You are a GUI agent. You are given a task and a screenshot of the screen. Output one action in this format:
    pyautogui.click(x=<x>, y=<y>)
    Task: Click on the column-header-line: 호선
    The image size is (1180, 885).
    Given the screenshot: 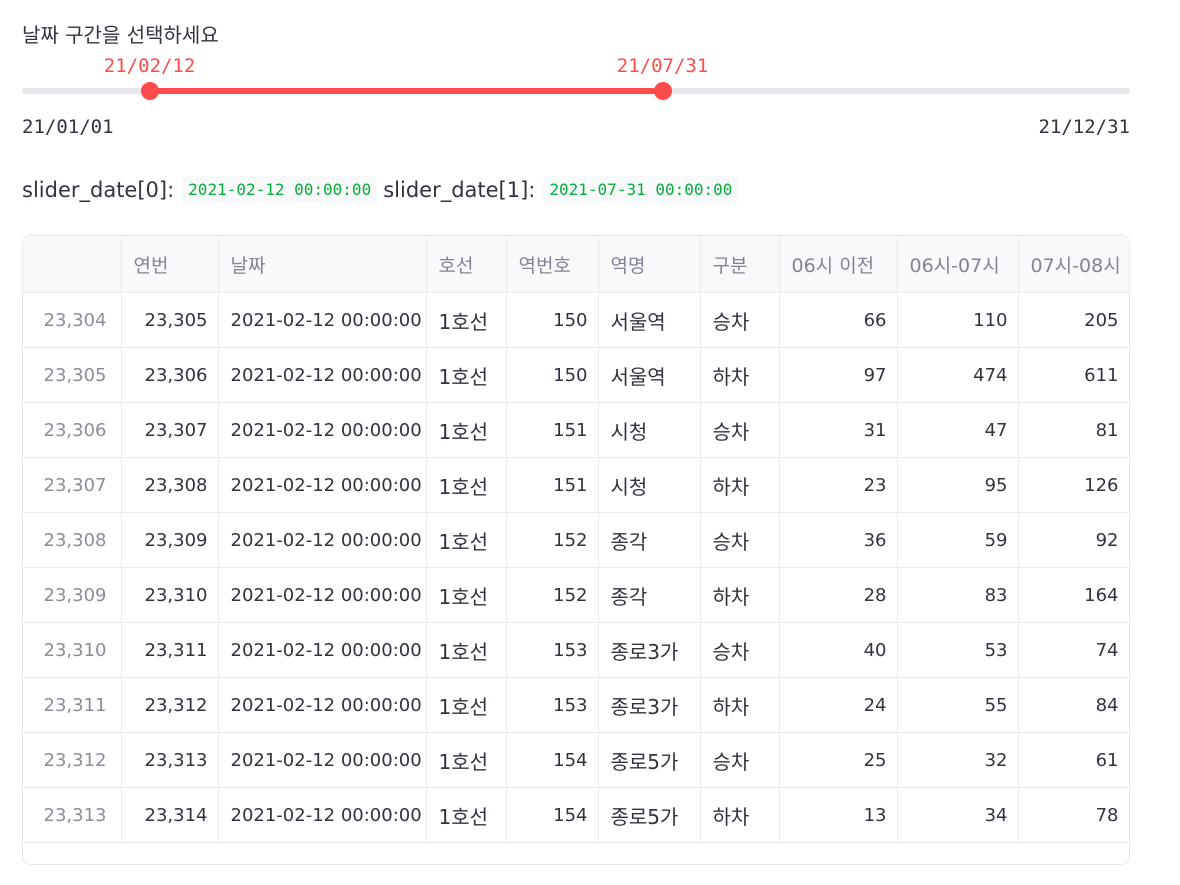 What is the action you would take?
    pyautogui.click(x=466, y=264)
    